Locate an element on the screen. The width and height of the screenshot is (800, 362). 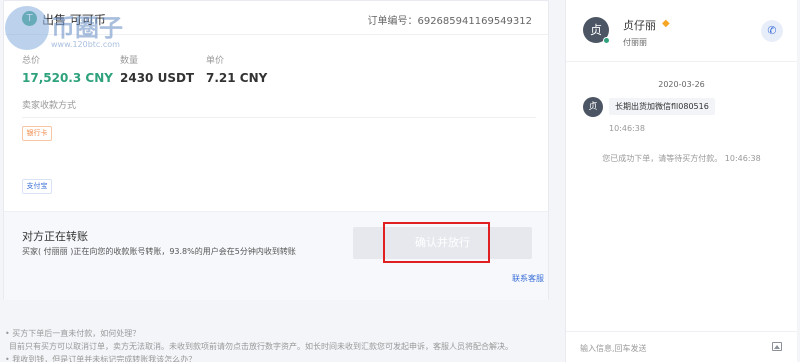
faq-question-1: • 买方下单后一直未付款，如何处理？ is located at coordinates (73, 333).